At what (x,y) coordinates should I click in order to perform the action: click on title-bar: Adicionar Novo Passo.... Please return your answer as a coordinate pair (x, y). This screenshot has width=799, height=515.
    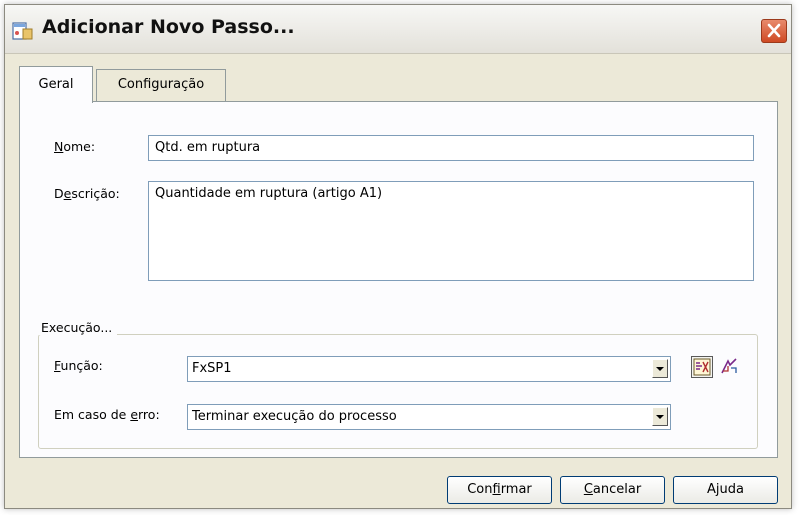
    Looking at the image, I should click on (398, 29).